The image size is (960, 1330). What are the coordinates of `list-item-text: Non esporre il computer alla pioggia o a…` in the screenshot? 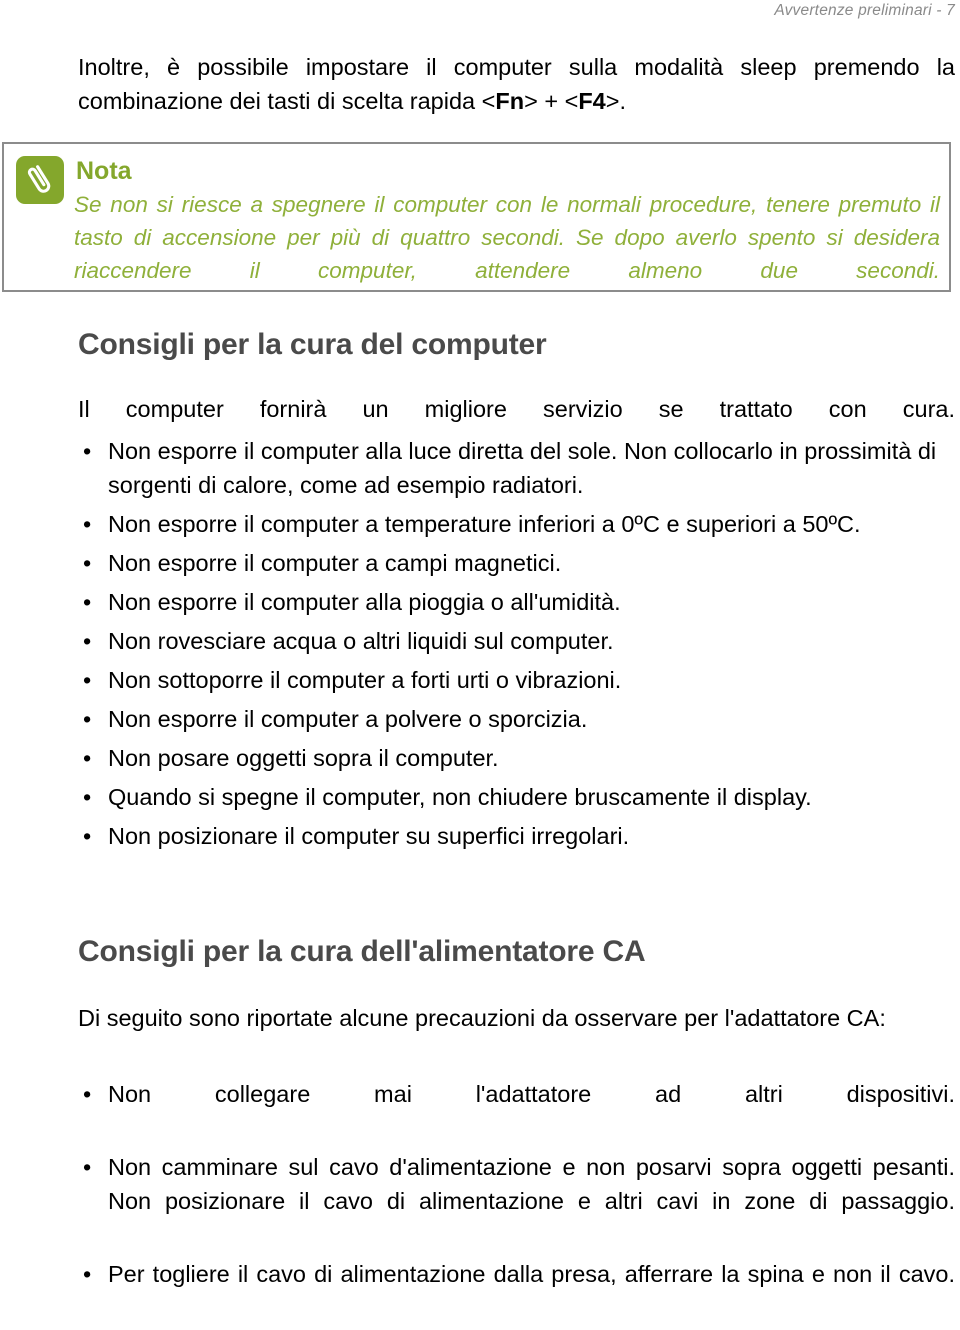 It's located at (364, 602).